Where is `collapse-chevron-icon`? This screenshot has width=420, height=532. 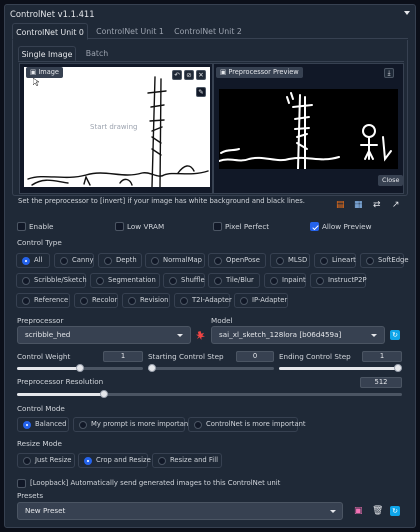
collapse-chevron-icon is located at coordinates (407, 13).